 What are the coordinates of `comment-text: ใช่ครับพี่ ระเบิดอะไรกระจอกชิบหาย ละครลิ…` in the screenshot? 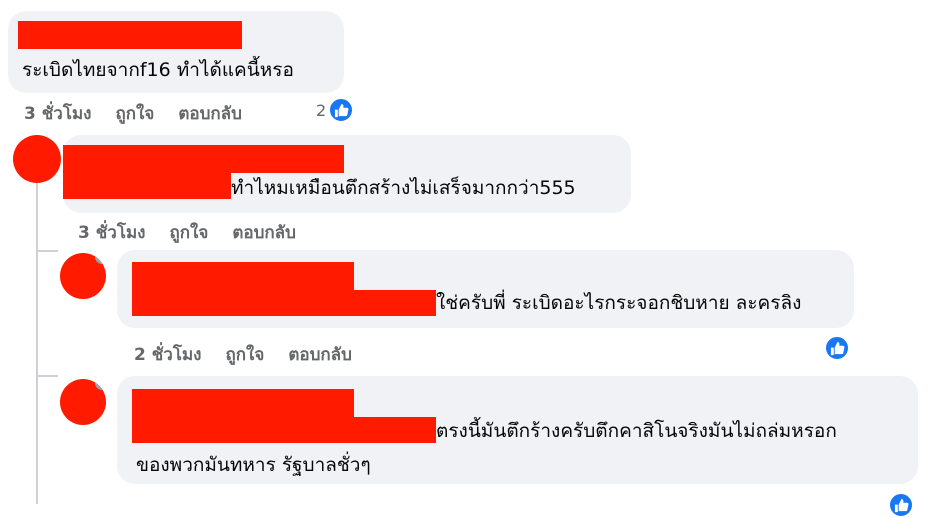 It's located at (619, 303).